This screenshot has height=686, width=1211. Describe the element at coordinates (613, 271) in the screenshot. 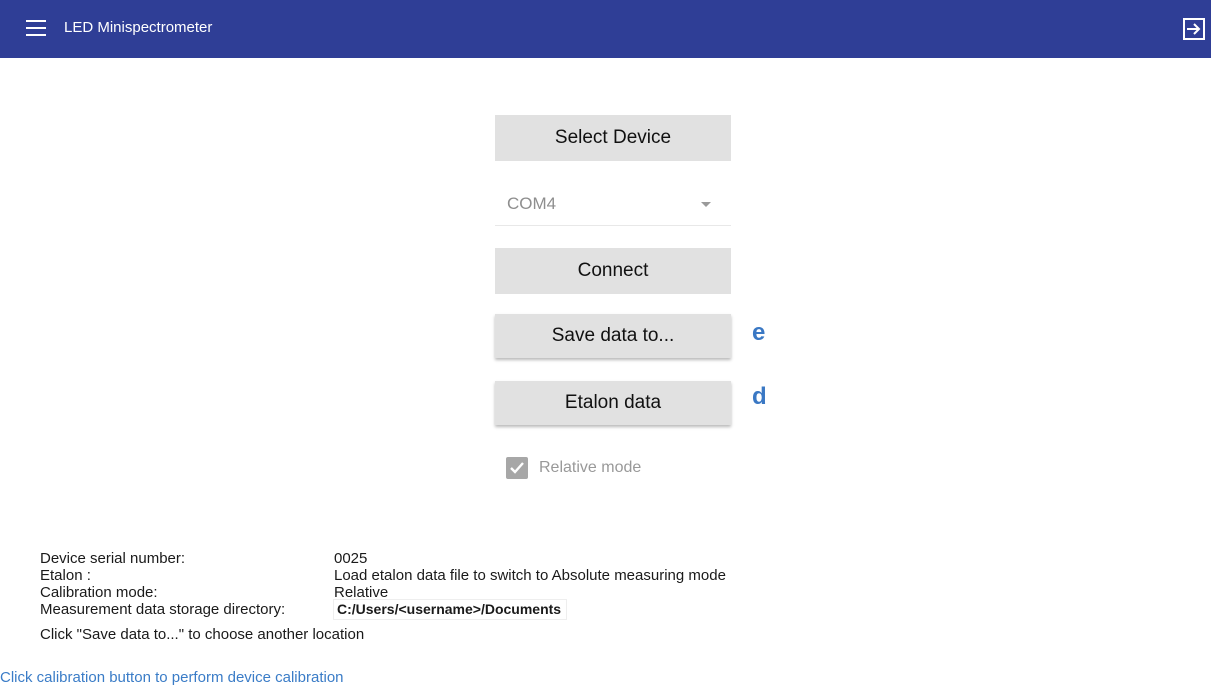

I see `connect-button: Connect` at that location.